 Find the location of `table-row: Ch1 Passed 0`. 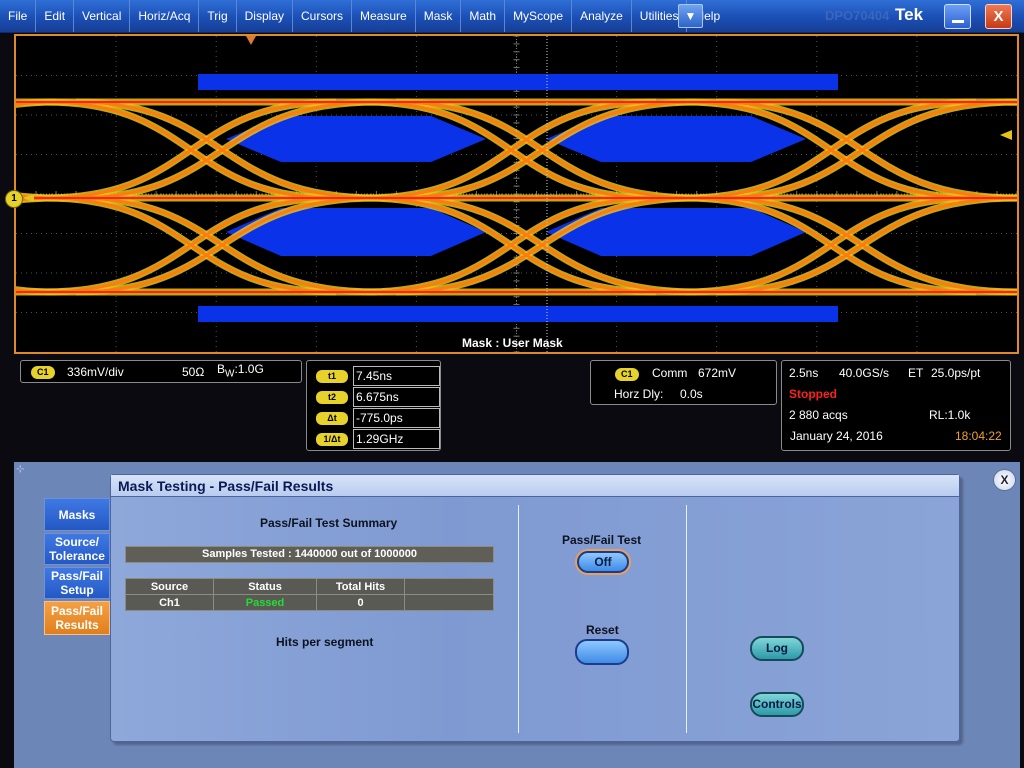

table-row: Ch1 Passed 0 is located at coordinates (309, 602).